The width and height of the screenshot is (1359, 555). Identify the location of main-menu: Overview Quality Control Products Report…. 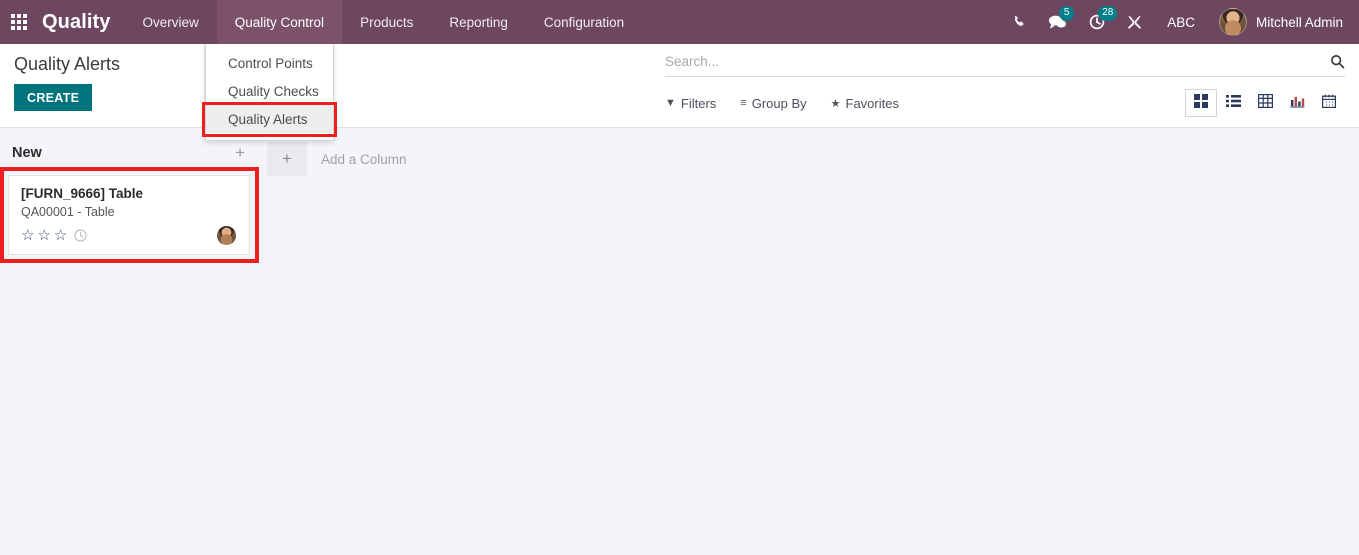
(384, 22).